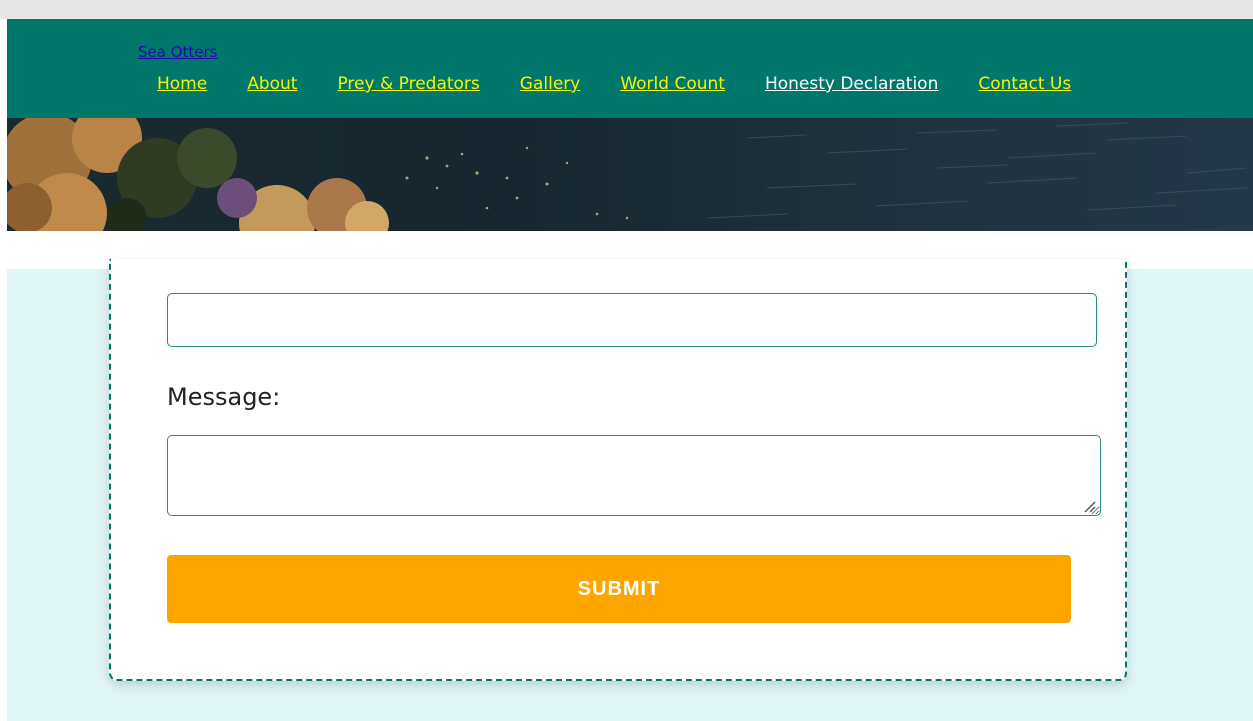  I want to click on site-title-link: Sea Otters, so click(178, 52).